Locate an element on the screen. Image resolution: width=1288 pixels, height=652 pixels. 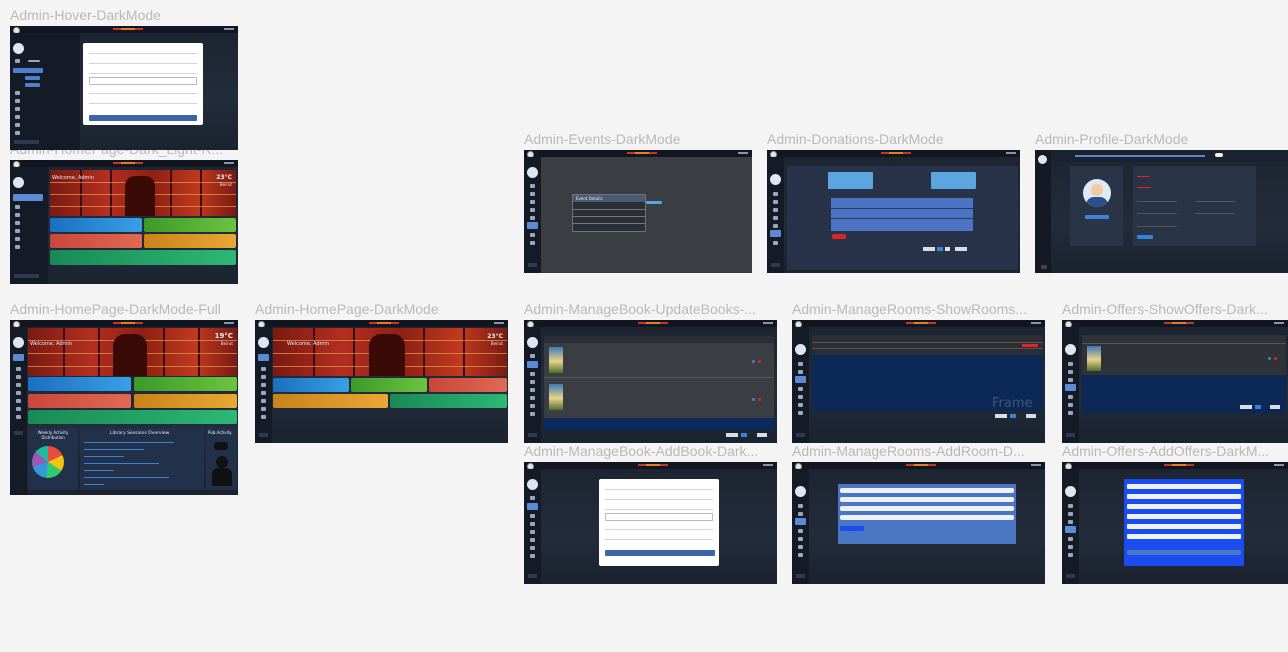
welcome-banner: Welcome, Admin 19°C Beirut is located at coordinates (132, 352).